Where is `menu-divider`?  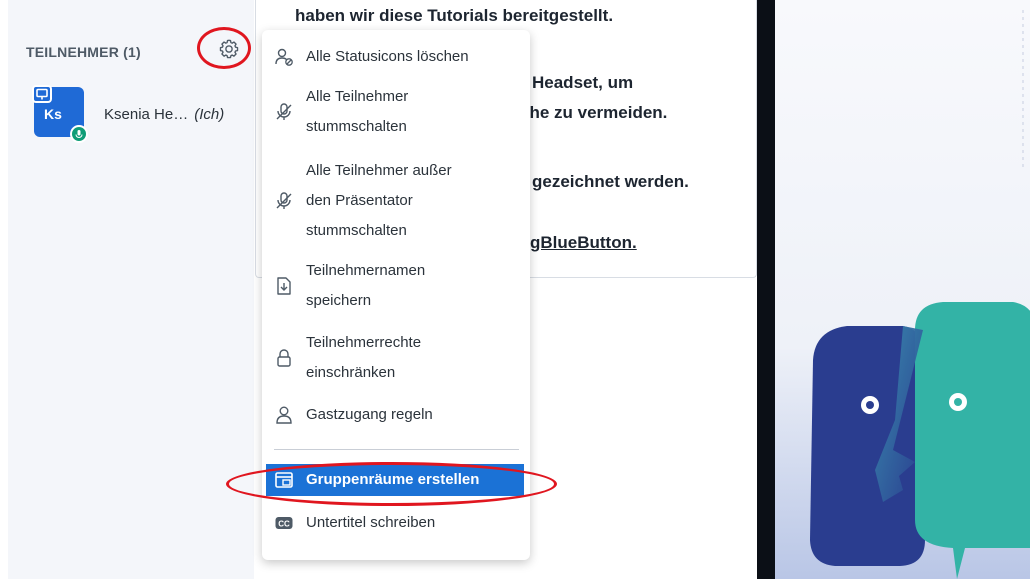 menu-divider is located at coordinates (396, 449).